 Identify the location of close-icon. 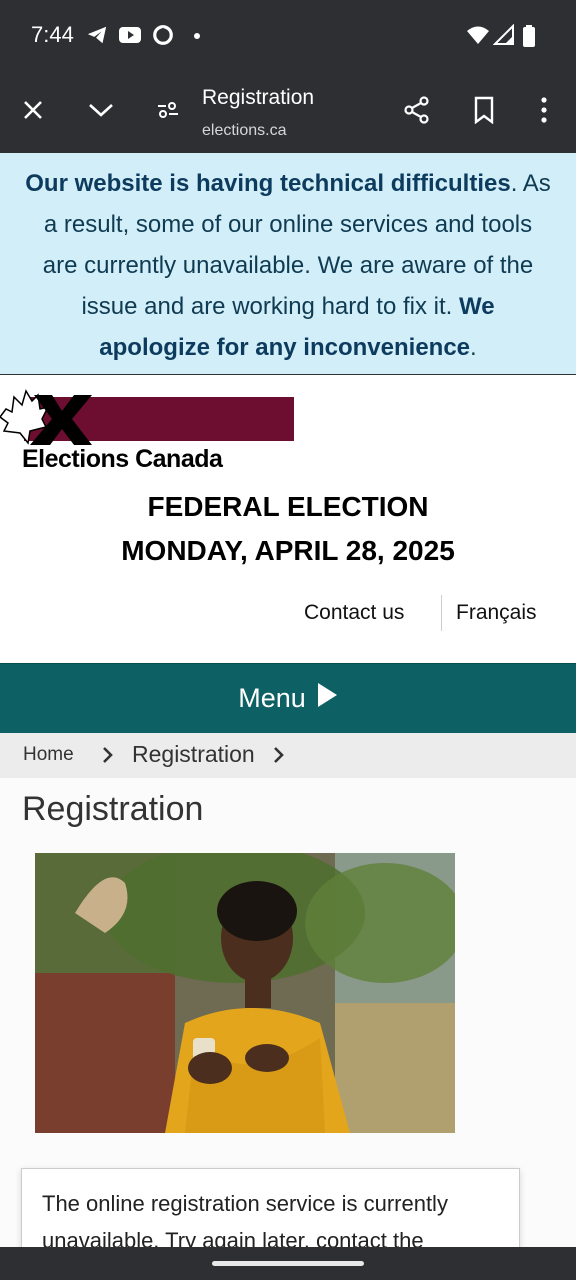
(33, 112).